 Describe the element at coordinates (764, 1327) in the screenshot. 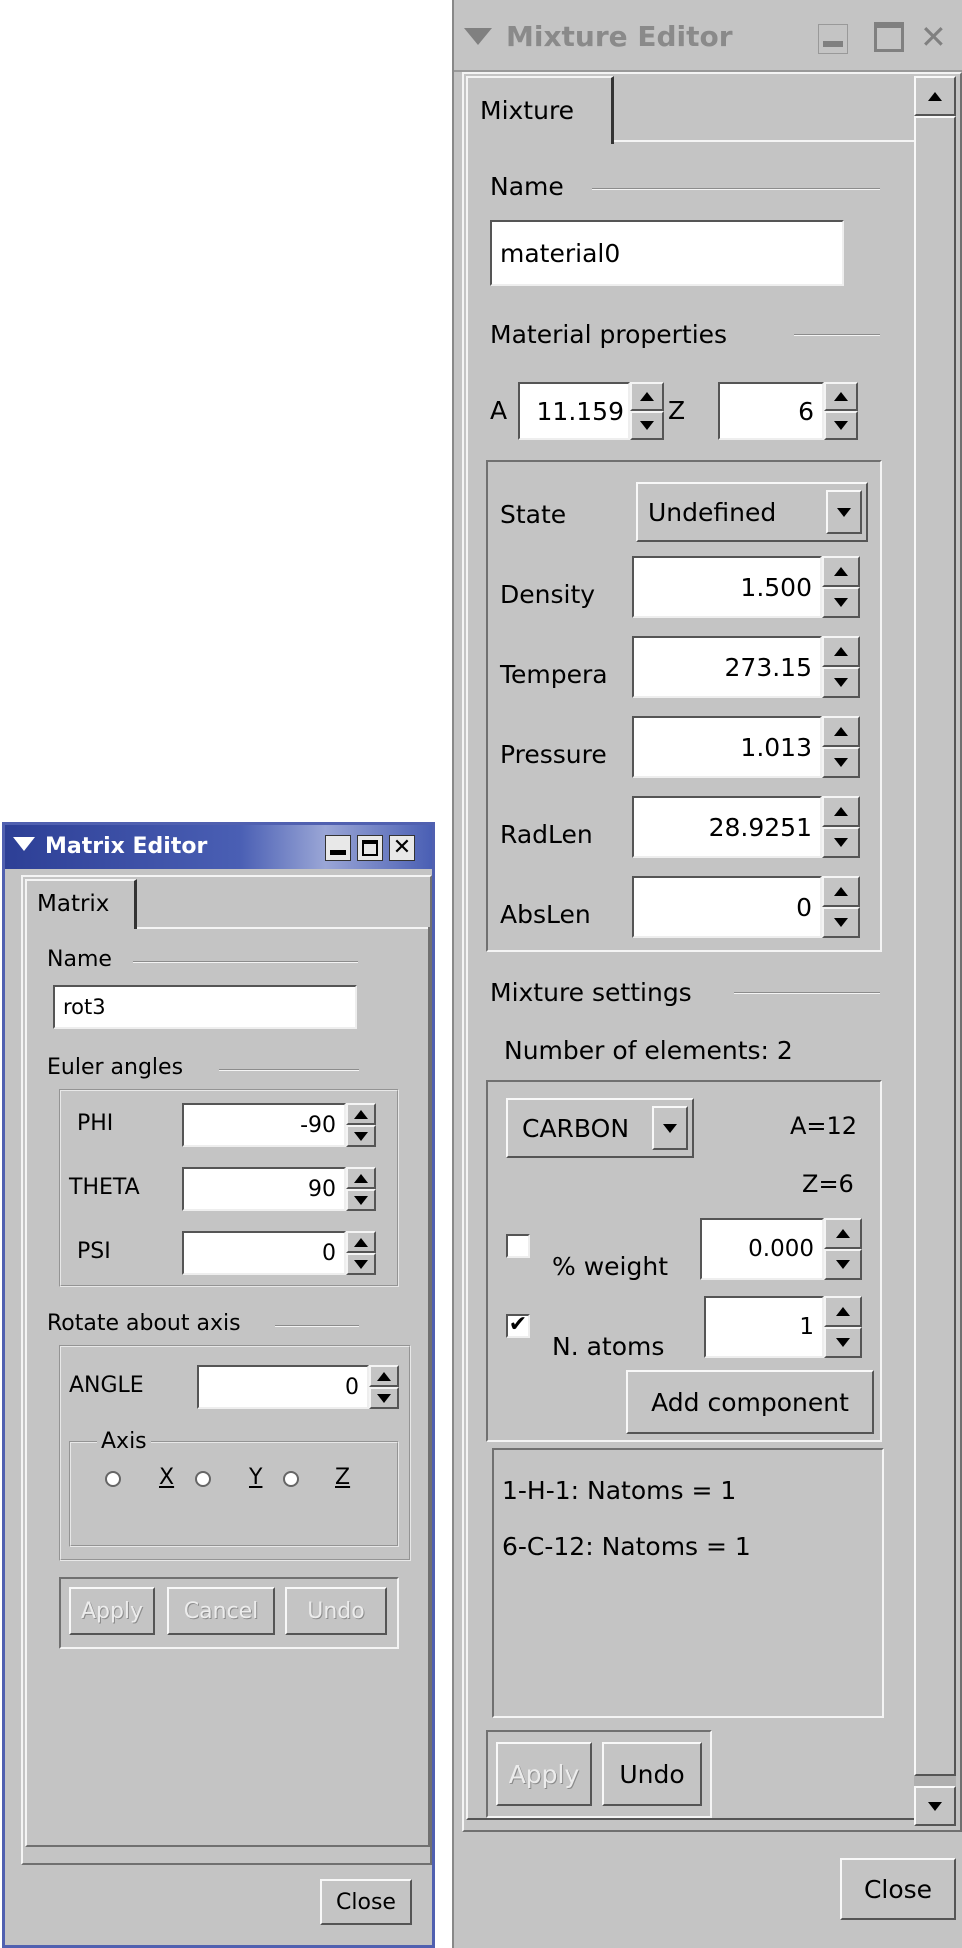

I see `natoms-input: 1` at that location.